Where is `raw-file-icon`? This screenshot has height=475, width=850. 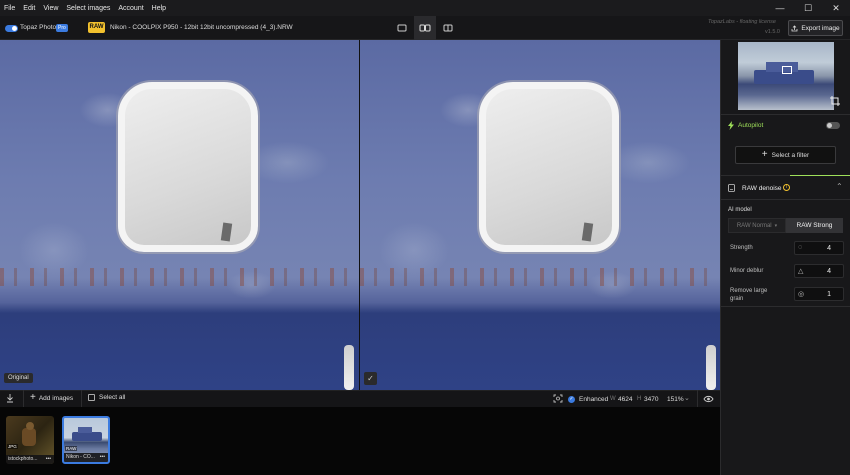 raw-file-icon is located at coordinates (731, 189).